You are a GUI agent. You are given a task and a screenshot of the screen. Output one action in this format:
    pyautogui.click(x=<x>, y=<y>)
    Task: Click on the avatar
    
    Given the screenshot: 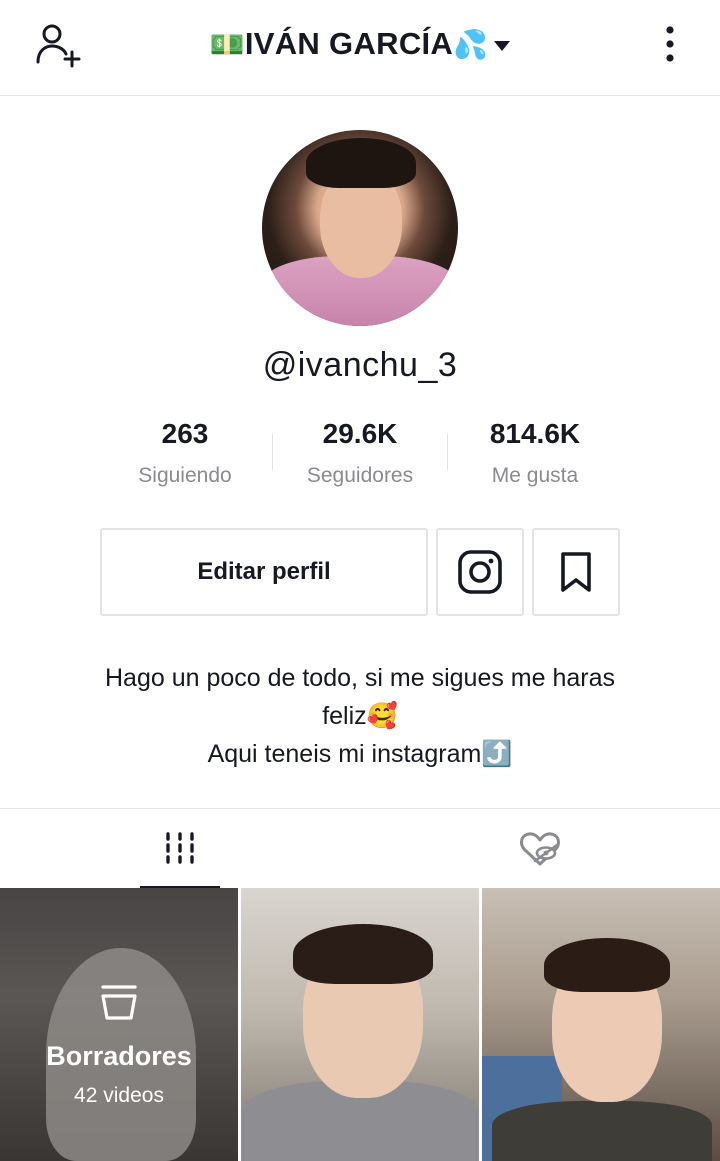 What is the action you would take?
    pyautogui.click(x=360, y=228)
    